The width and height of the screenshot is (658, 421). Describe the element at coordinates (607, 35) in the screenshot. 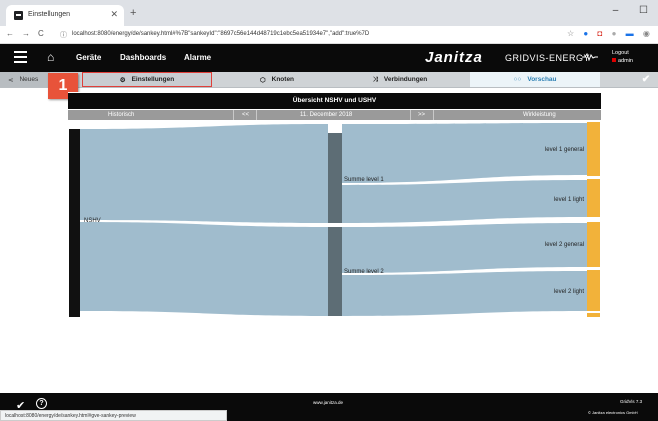

I see `extension-icons: ☆ ● ◘ ● ▬ ◉` at that location.